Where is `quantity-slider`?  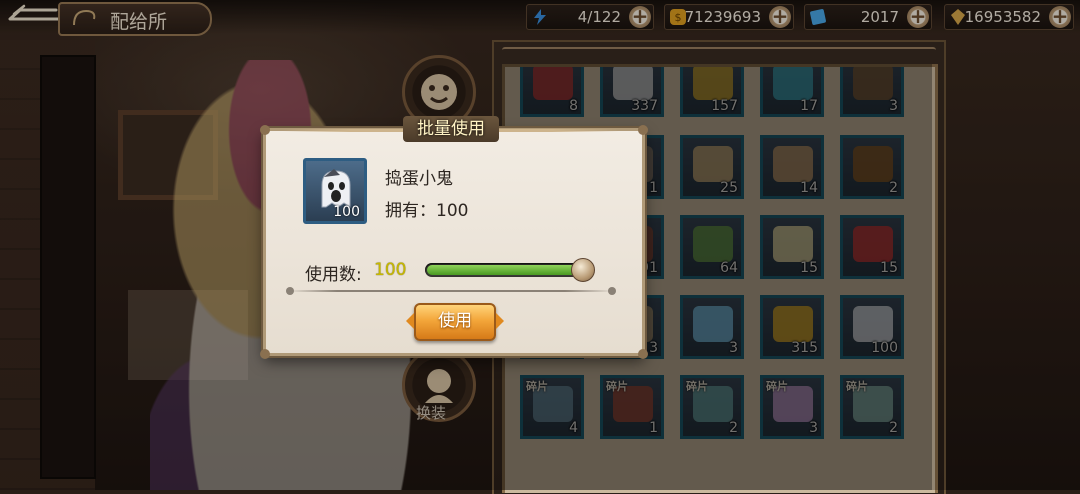
quantity-slider is located at coordinates (510, 270).